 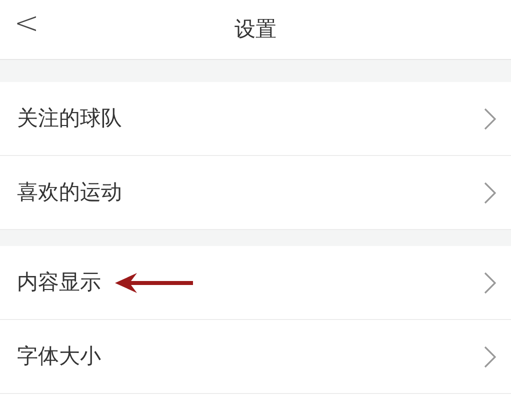 What do you see at coordinates (255, 29) in the screenshot?
I see `page-title: 设置` at bounding box center [255, 29].